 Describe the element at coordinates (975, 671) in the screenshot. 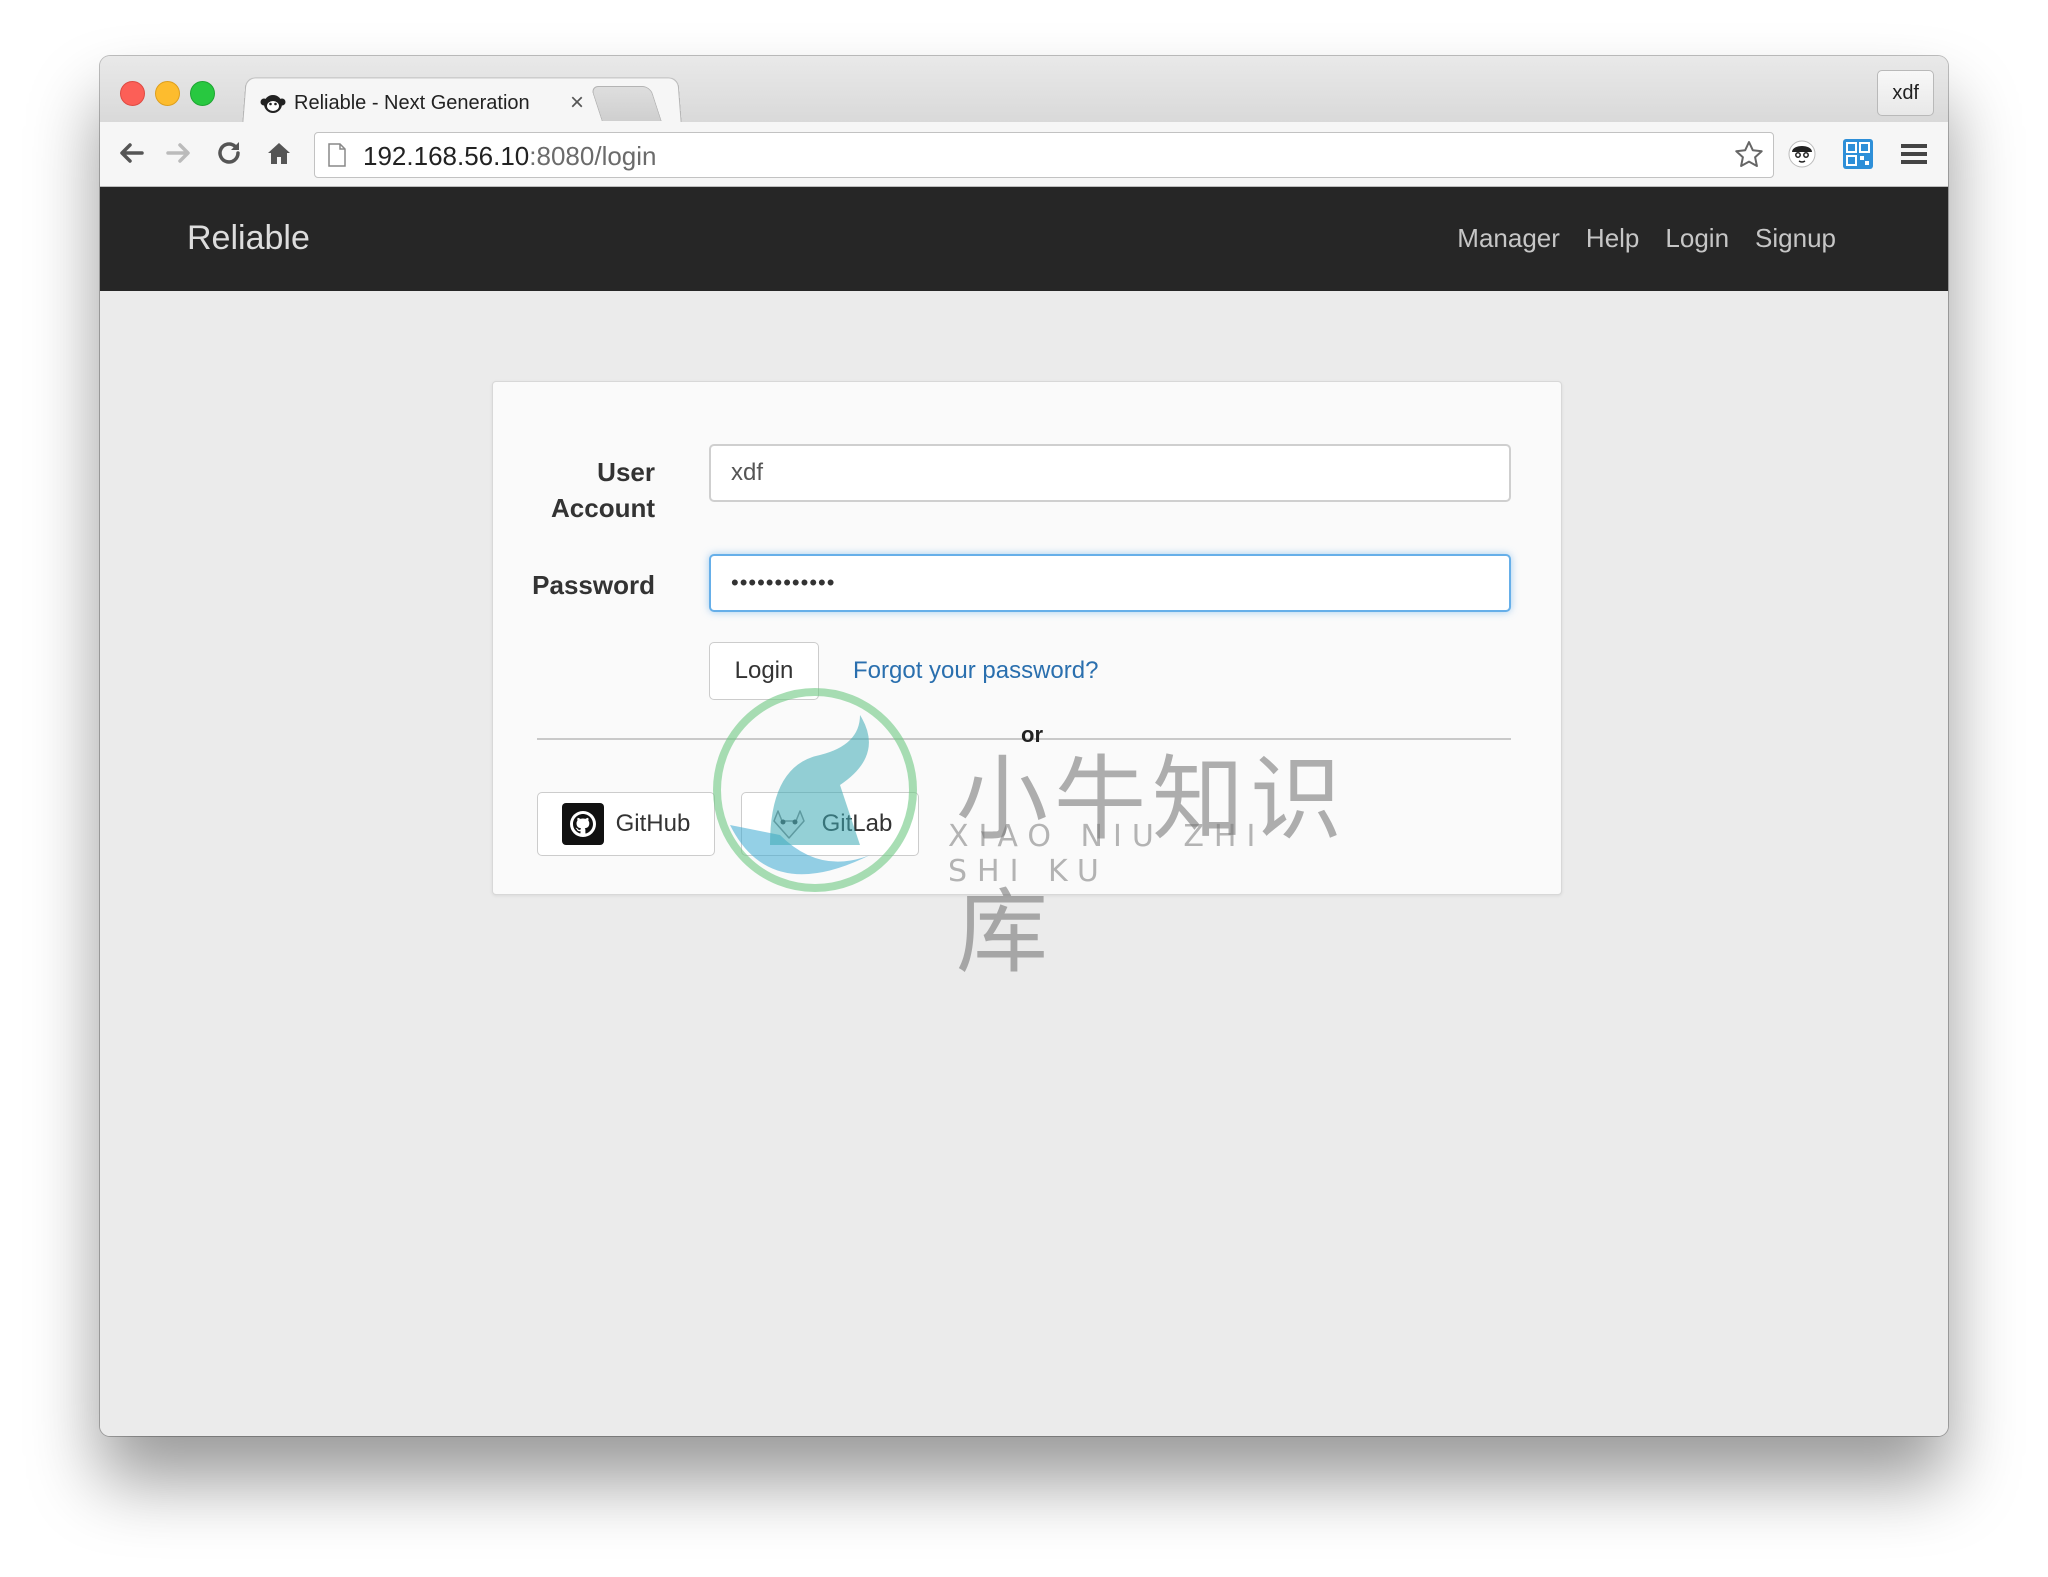

I see `forgot-password-link: Forgot your password?` at that location.